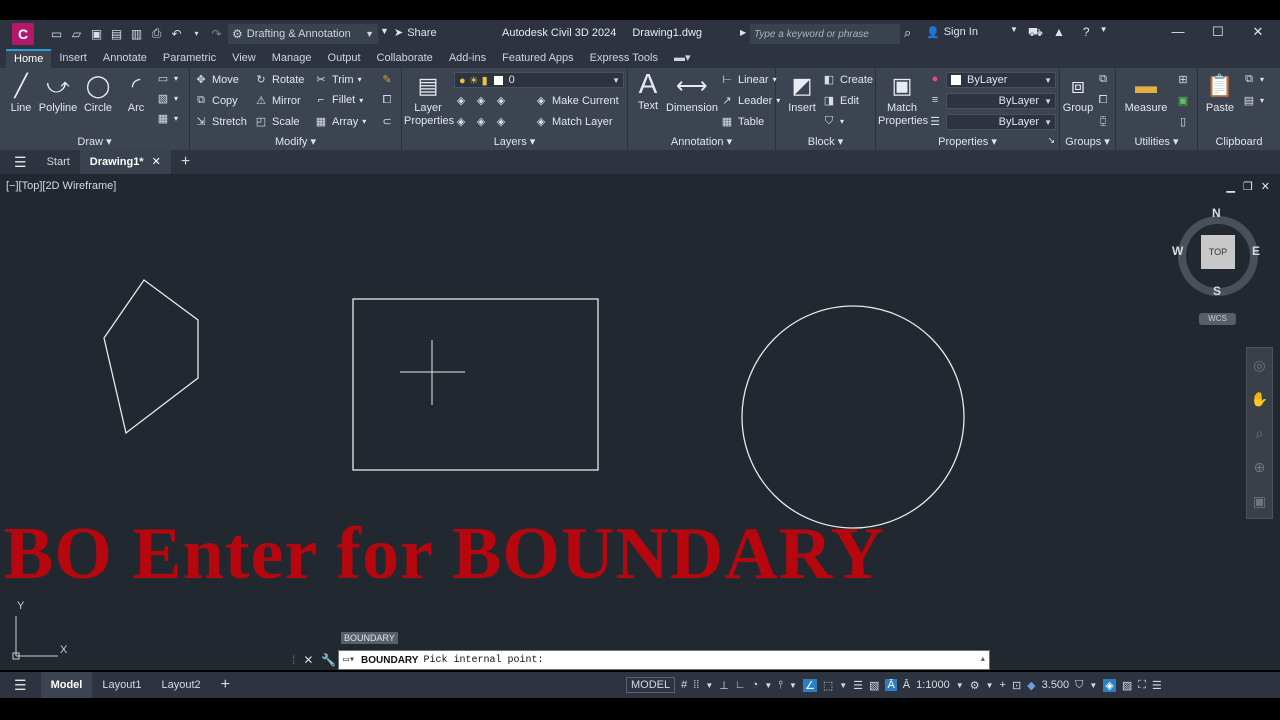  Describe the element at coordinates (1253, 79) in the screenshot. I see `cut-icon: ⧉ ▾` at that location.